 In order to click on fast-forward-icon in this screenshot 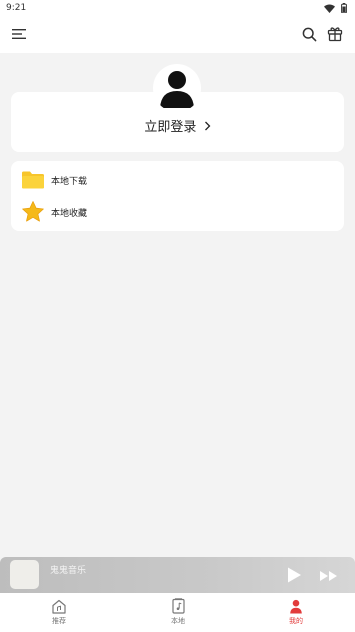, I will do `click(329, 575)`.